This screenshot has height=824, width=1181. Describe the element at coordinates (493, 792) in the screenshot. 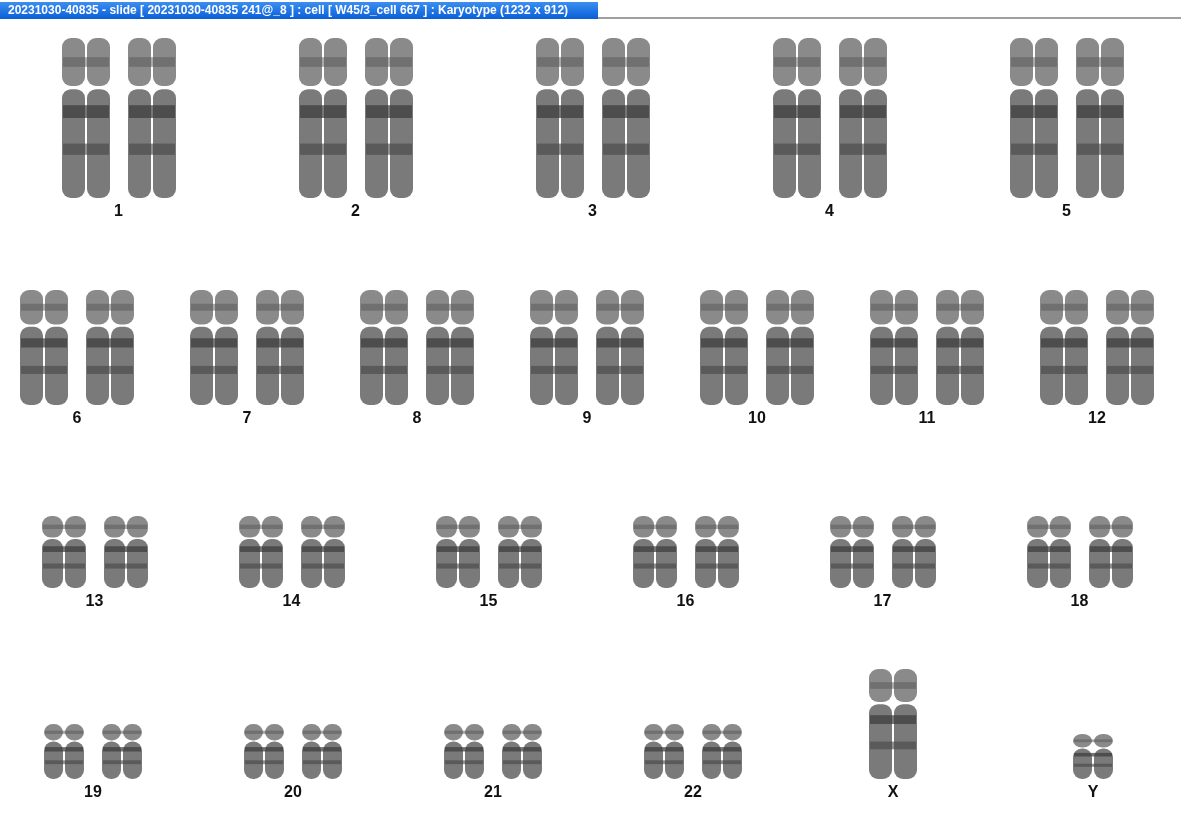

I see `chromosome-label: 21` at that location.